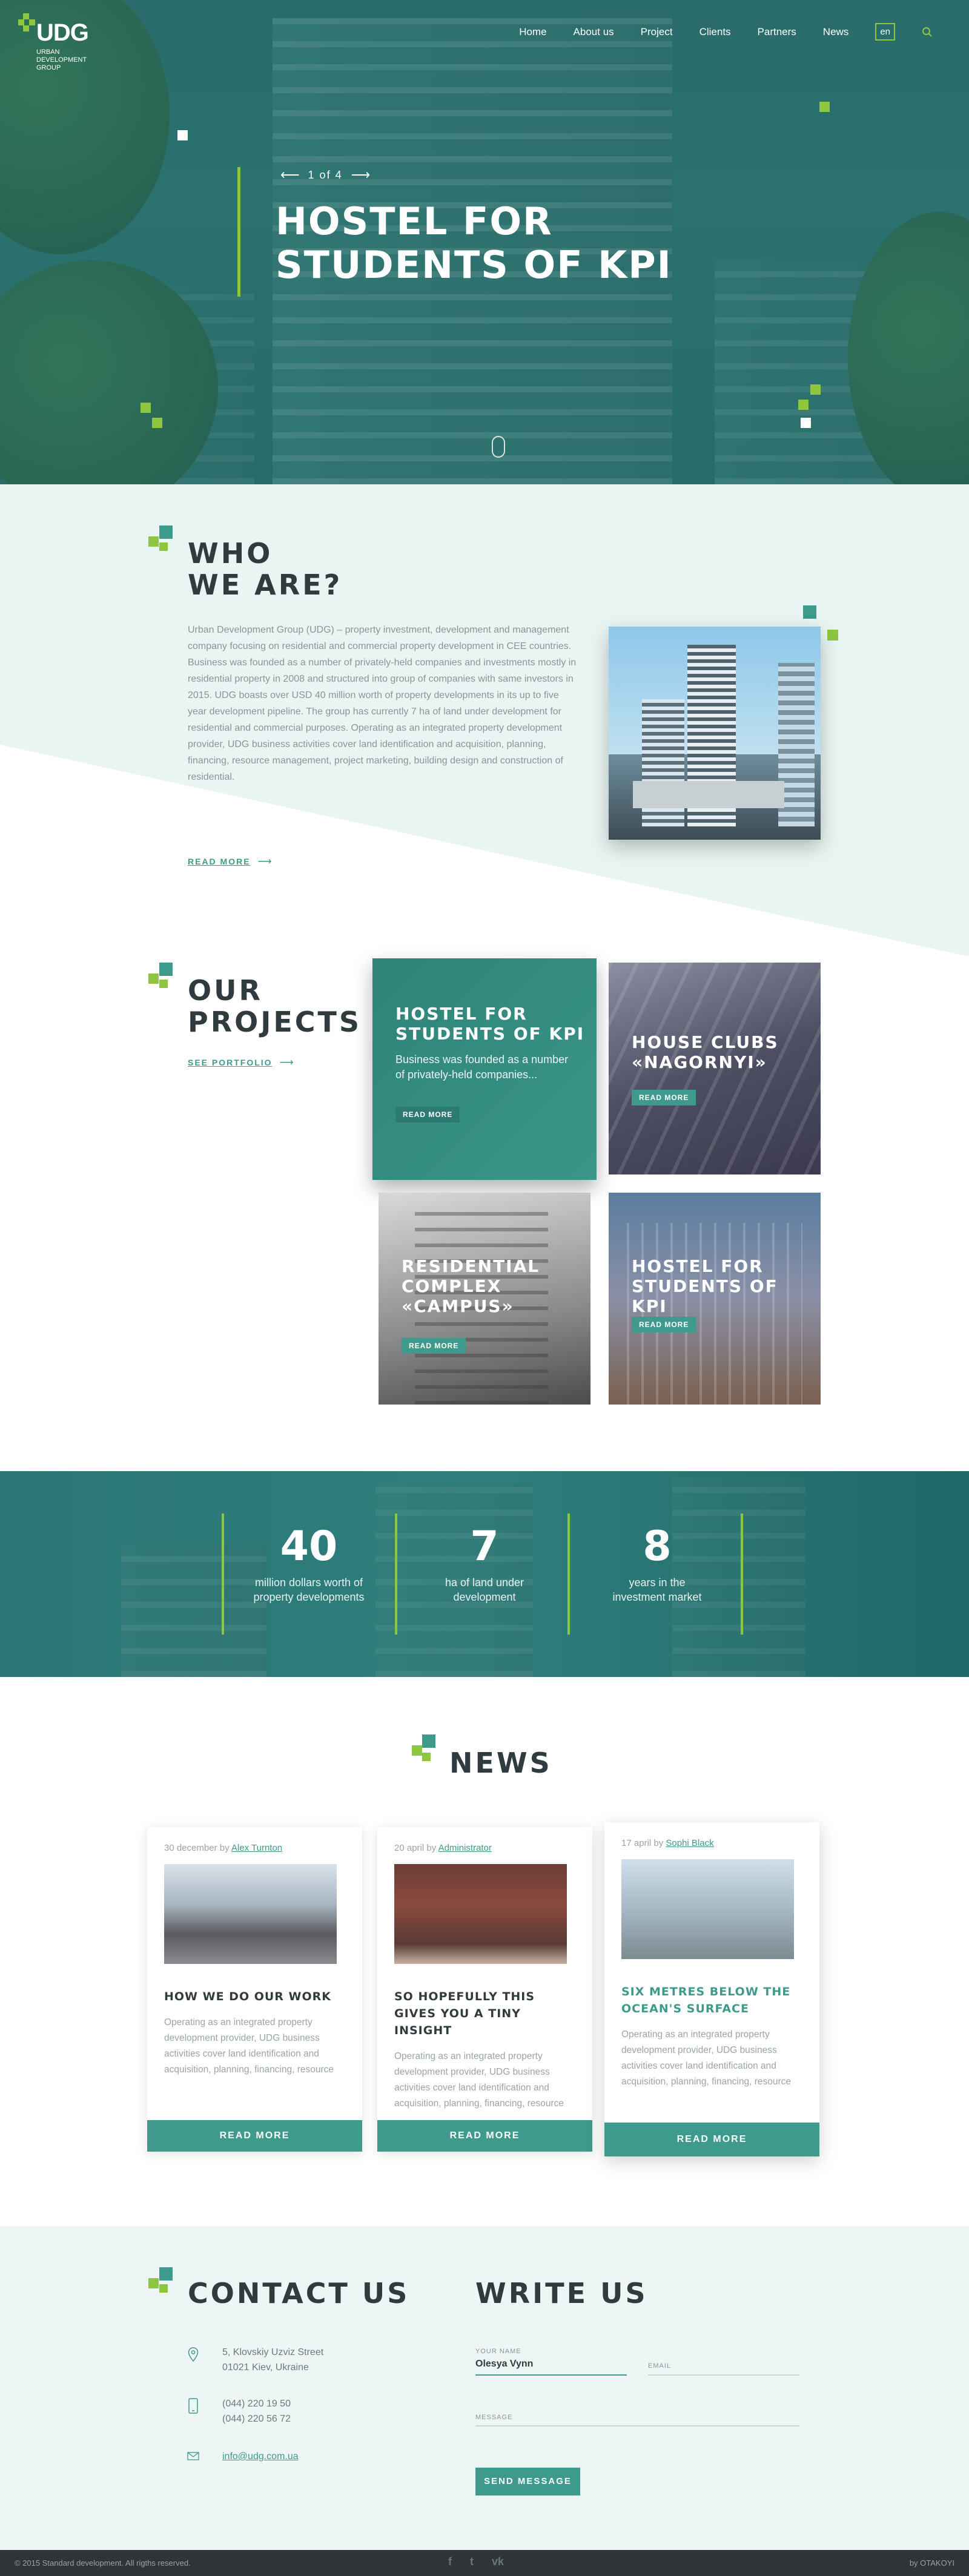 This screenshot has width=969, height=2576. What do you see at coordinates (836, 32) in the screenshot?
I see `nav-news: News` at bounding box center [836, 32].